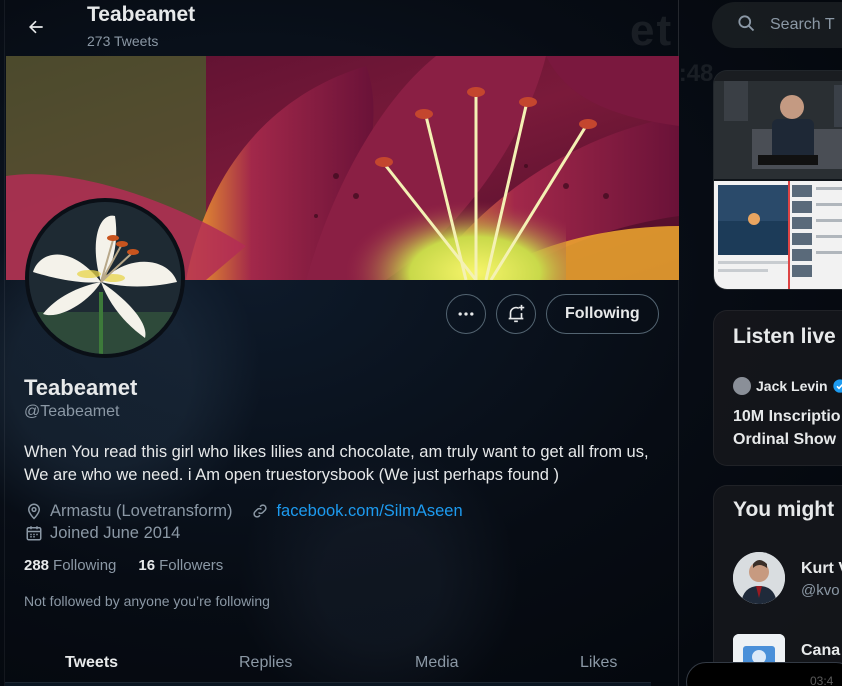  What do you see at coordinates (91, 663) in the screenshot?
I see `tab-tweets: Tweets` at bounding box center [91, 663].